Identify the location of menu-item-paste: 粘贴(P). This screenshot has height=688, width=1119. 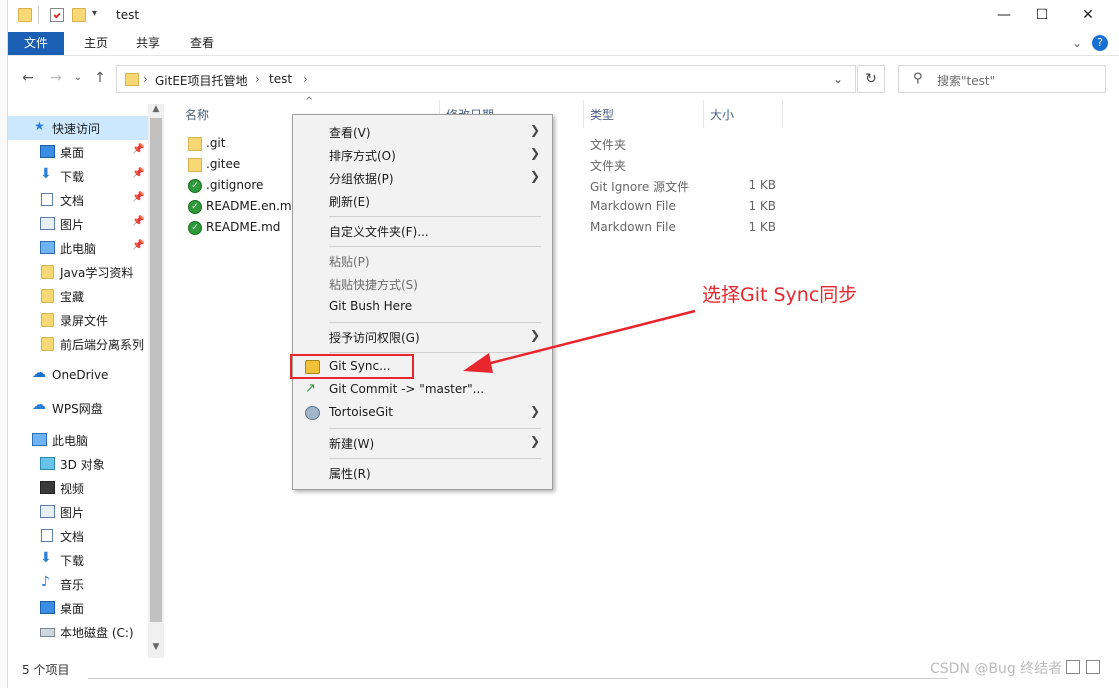
(422, 261).